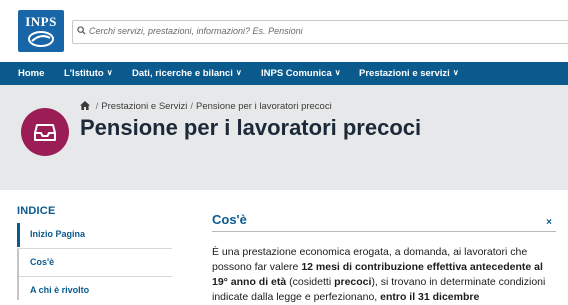  What do you see at coordinates (549, 223) in the screenshot?
I see `close-icon: ×` at bounding box center [549, 223].